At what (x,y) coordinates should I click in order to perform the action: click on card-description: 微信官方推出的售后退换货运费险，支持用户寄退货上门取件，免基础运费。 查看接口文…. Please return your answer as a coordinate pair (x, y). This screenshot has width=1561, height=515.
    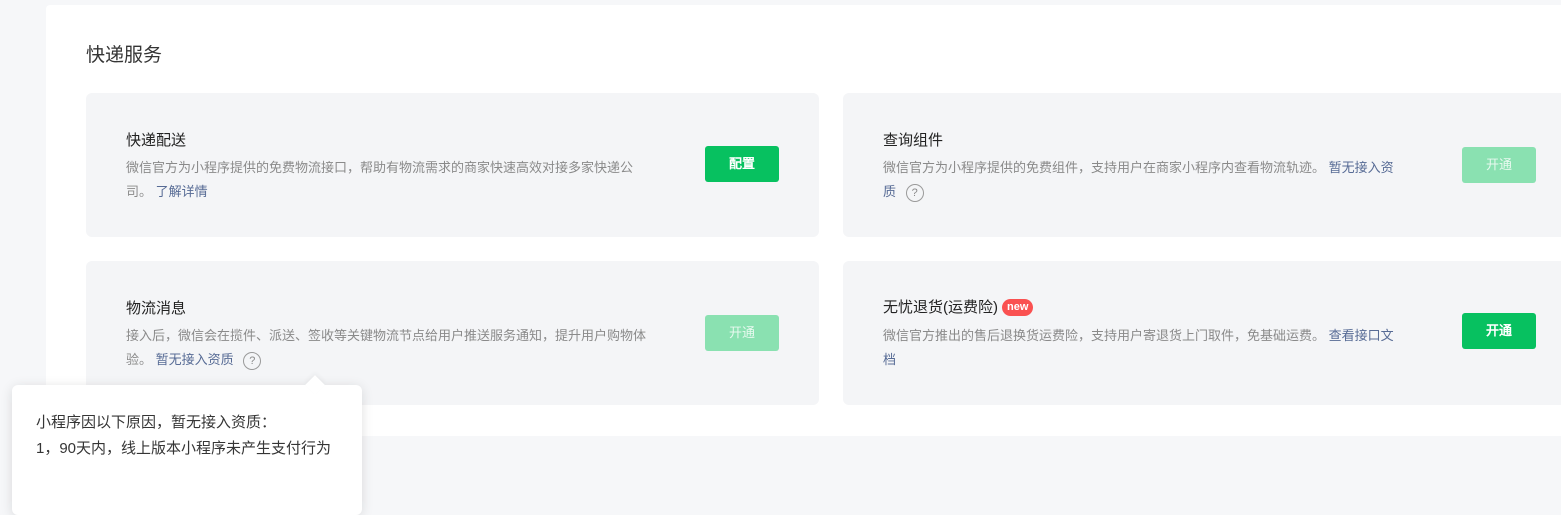
    Looking at the image, I should click on (1143, 348).